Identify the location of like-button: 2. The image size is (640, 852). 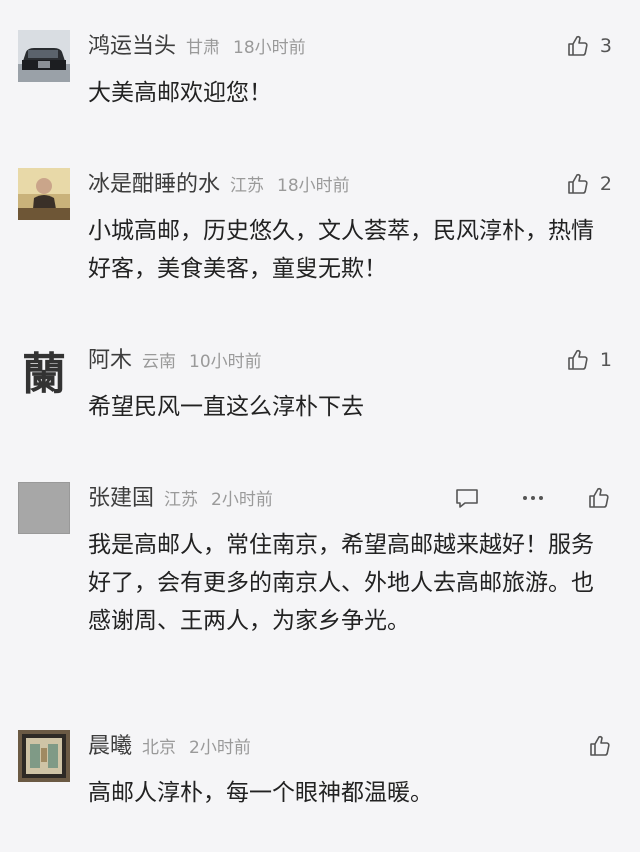
(589, 184).